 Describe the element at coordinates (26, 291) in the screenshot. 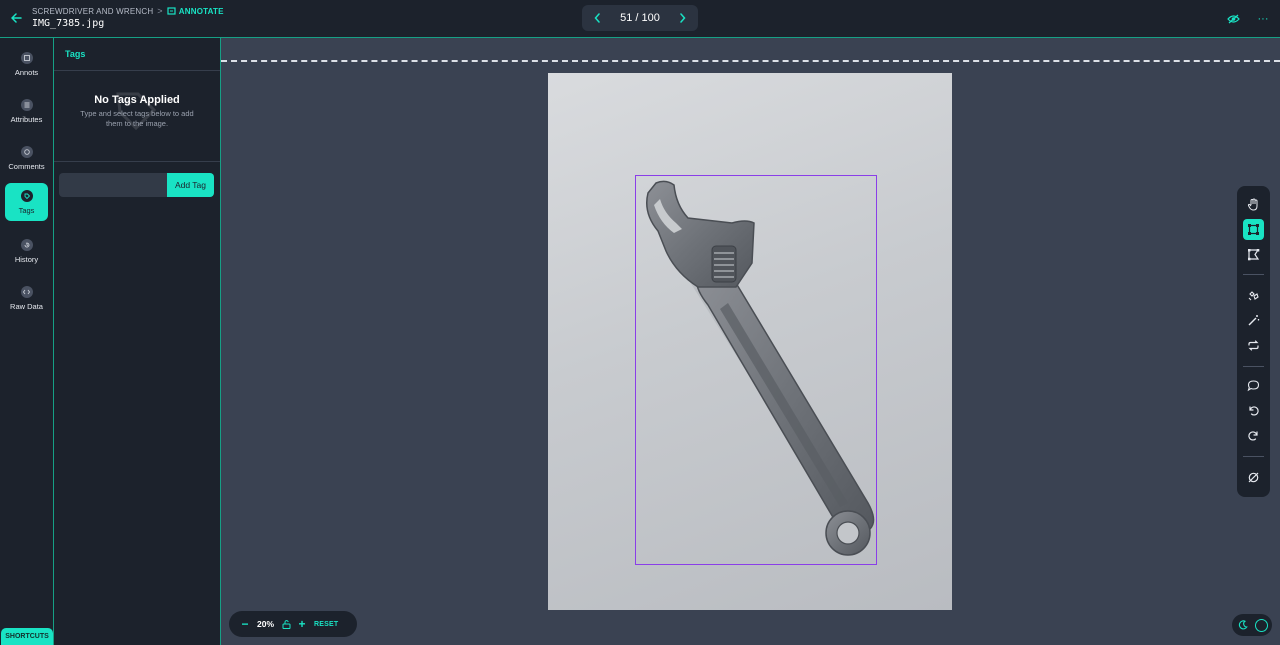

I see `code-icon` at that location.